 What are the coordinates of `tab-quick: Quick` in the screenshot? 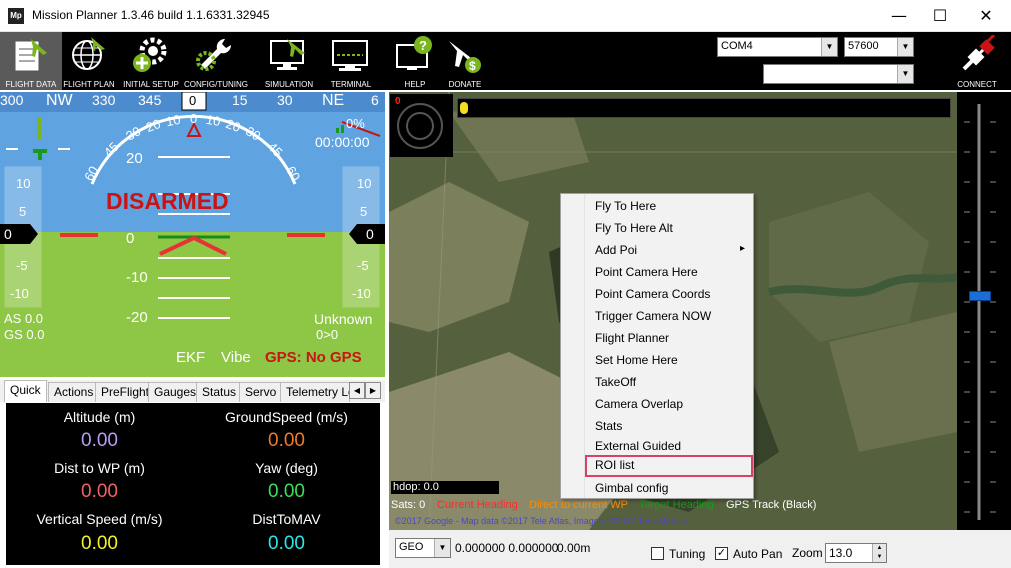 It's located at (25, 391).